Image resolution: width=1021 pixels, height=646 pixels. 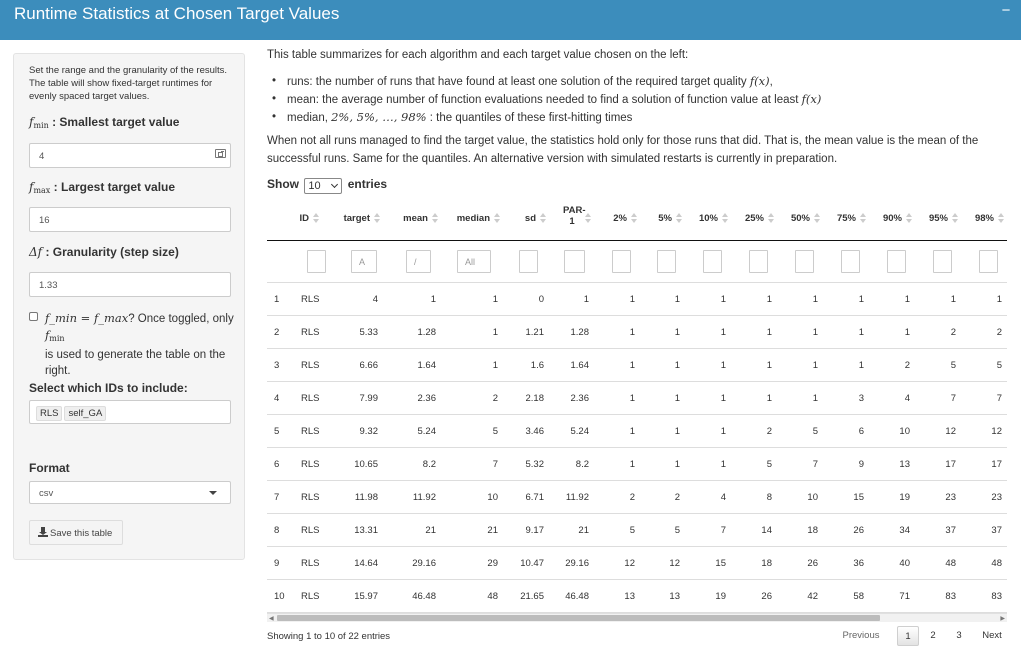 What do you see at coordinates (942, 261) in the screenshot?
I see `filter-input-q95` at bounding box center [942, 261].